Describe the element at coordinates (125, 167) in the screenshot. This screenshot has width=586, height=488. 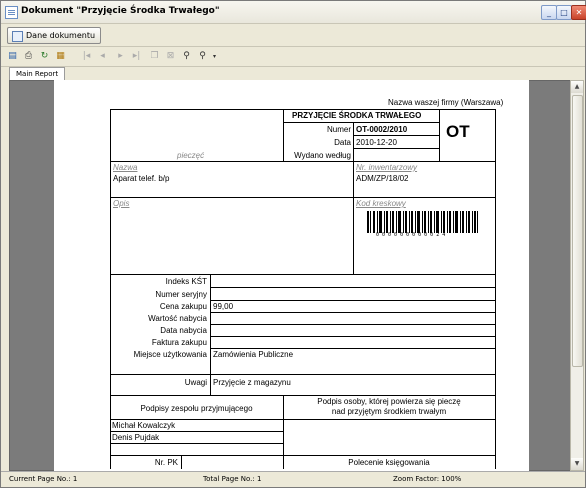
I see `name-label: Nazwa` at that location.